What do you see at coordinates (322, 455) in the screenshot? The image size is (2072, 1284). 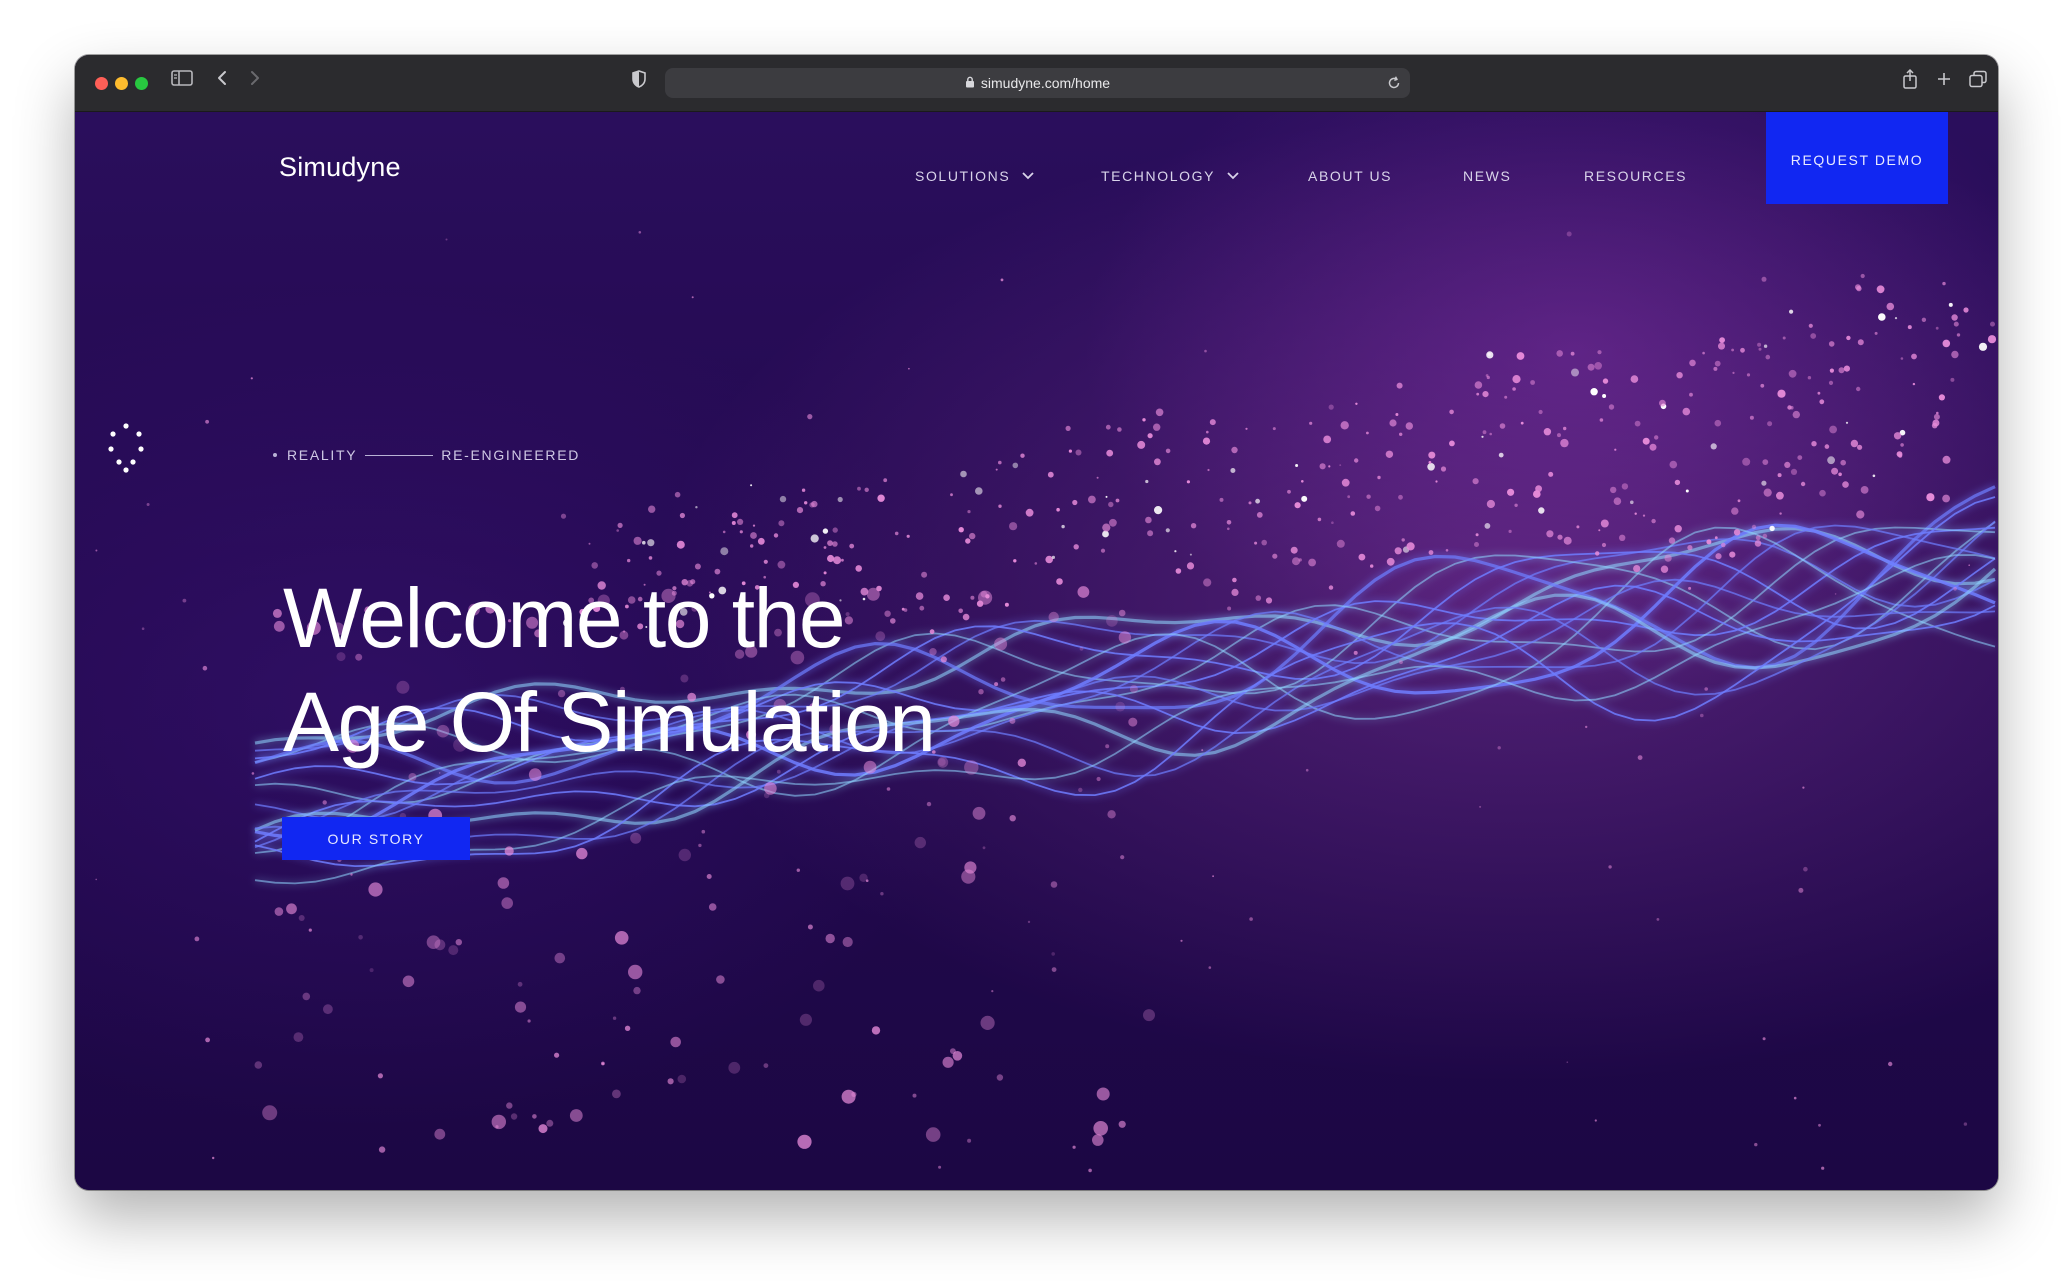 I see `tagline-left: REALITY` at bounding box center [322, 455].